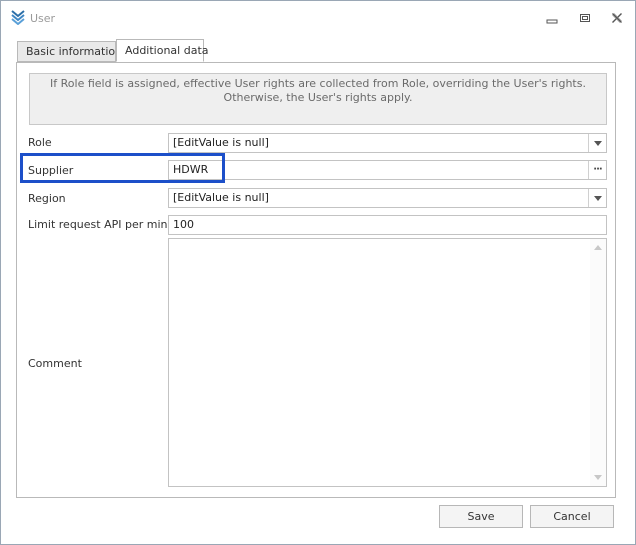  What do you see at coordinates (43, 18) in the screenshot?
I see `window-title: User` at bounding box center [43, 18].